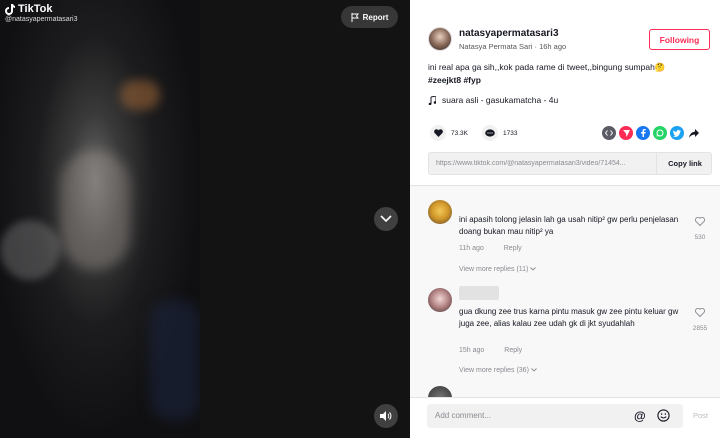  I want to click on send-share-button, so click(626, 133).